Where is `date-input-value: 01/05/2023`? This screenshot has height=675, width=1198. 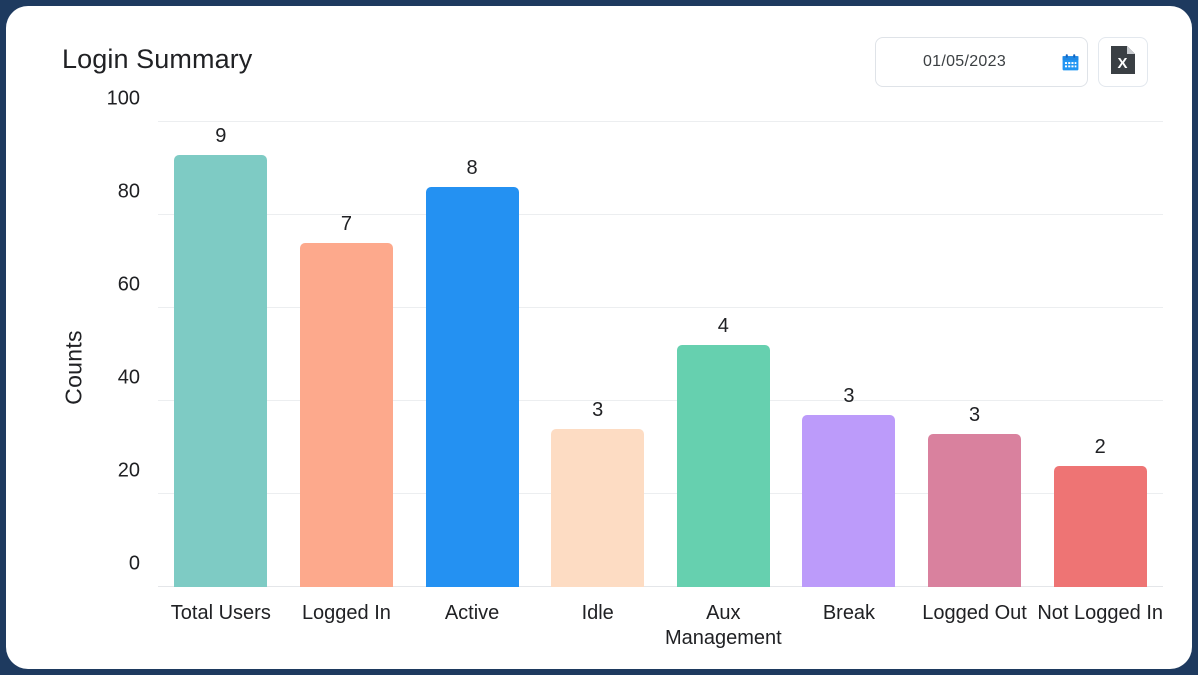 date-input-value: 01/05/2023 is located at coordinates (964, 62).